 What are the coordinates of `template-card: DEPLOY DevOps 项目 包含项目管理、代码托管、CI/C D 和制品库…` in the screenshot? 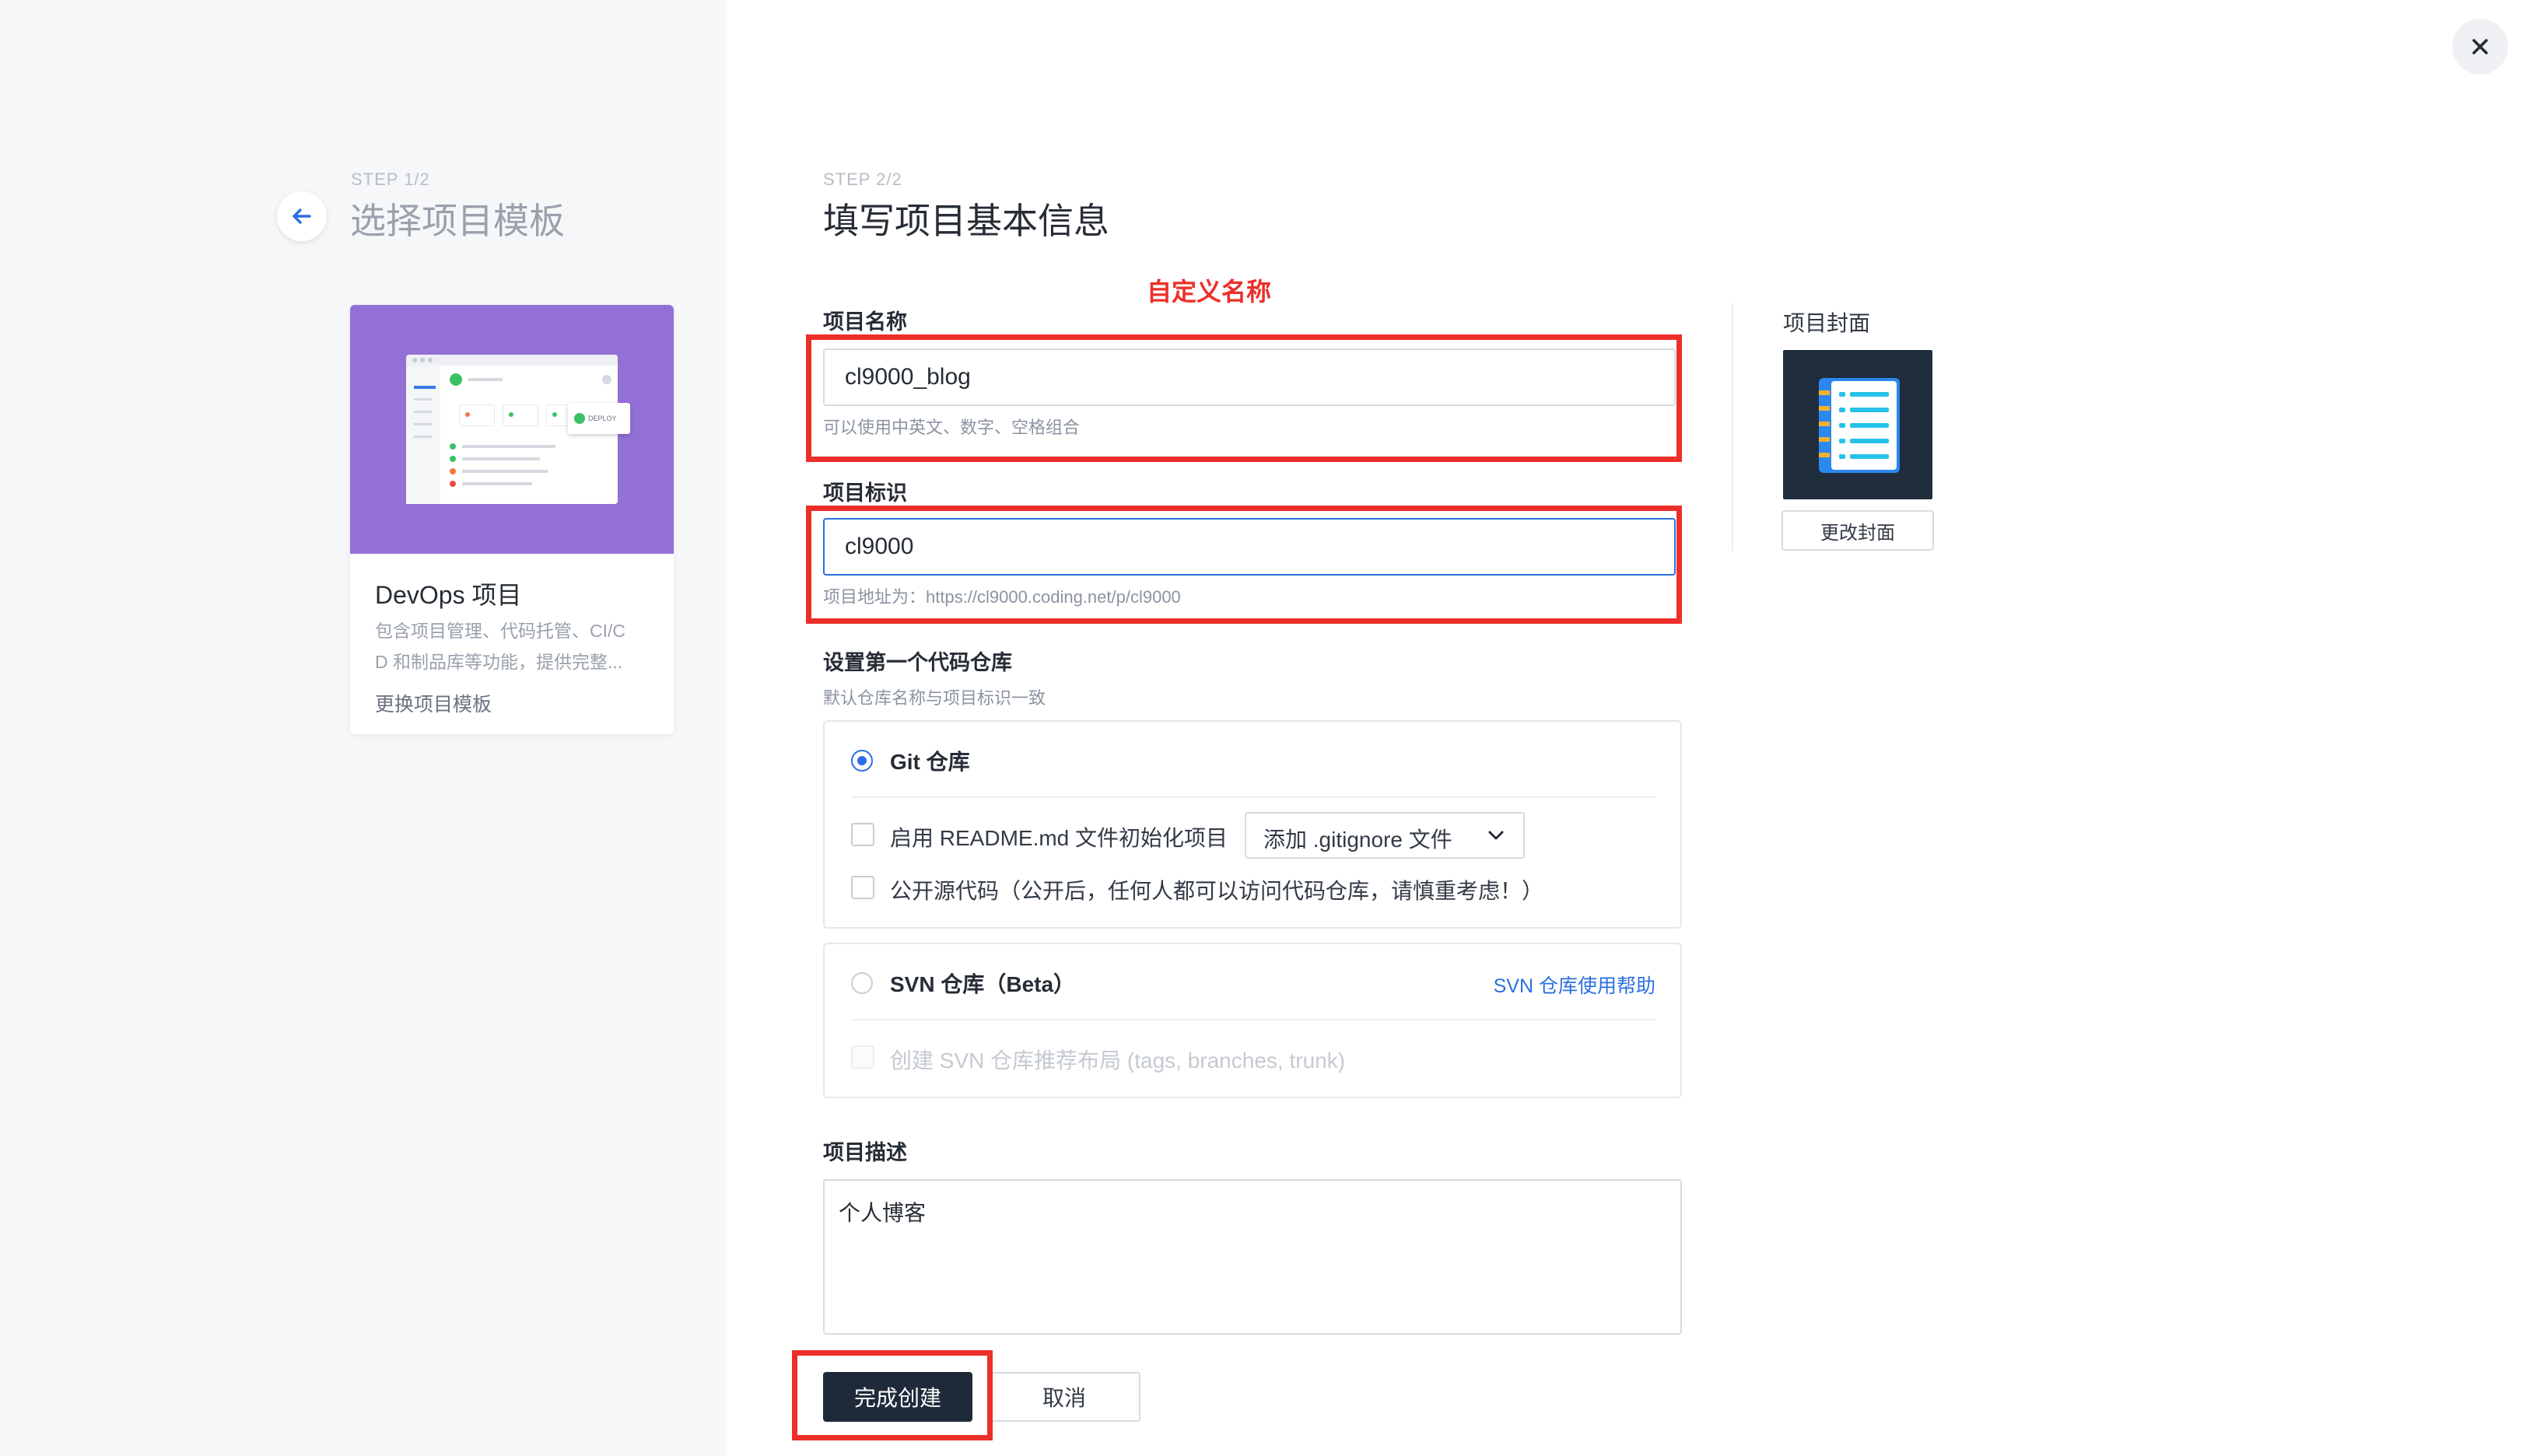 It's located at (512, 519).